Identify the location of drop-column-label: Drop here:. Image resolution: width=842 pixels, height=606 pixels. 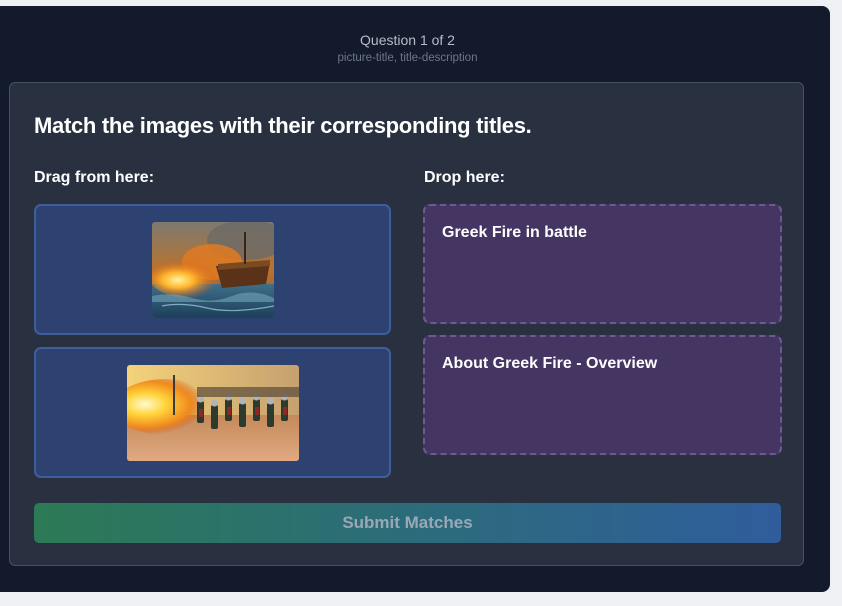
(464, 177).